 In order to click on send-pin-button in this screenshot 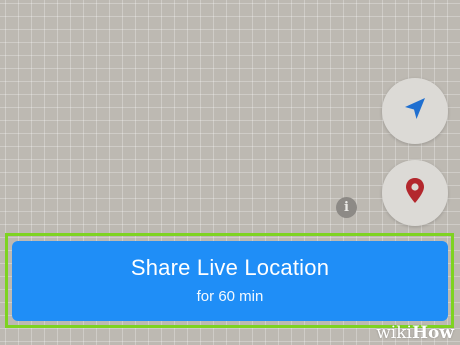, I will do `click(415, 193)`.